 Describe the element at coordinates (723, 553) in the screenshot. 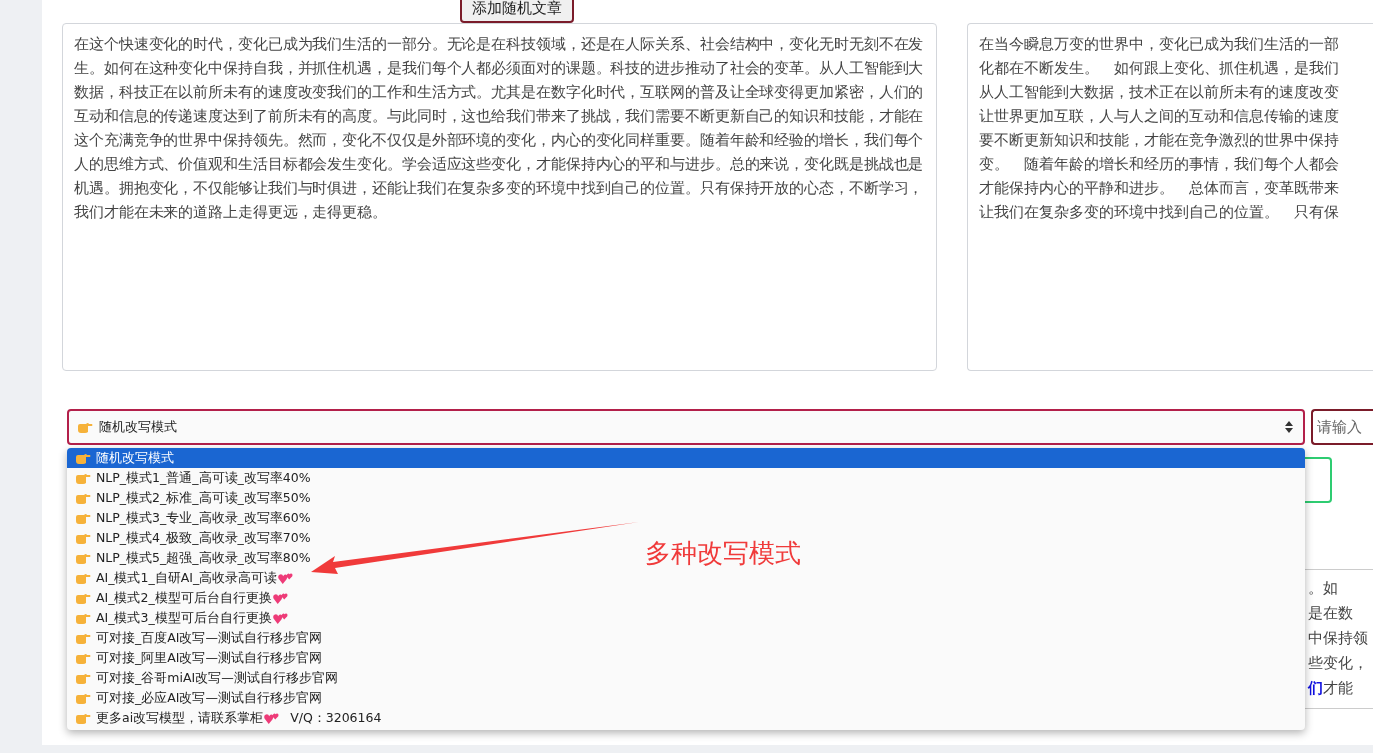

I see `annotation-text: 多种改写模式` at that location.